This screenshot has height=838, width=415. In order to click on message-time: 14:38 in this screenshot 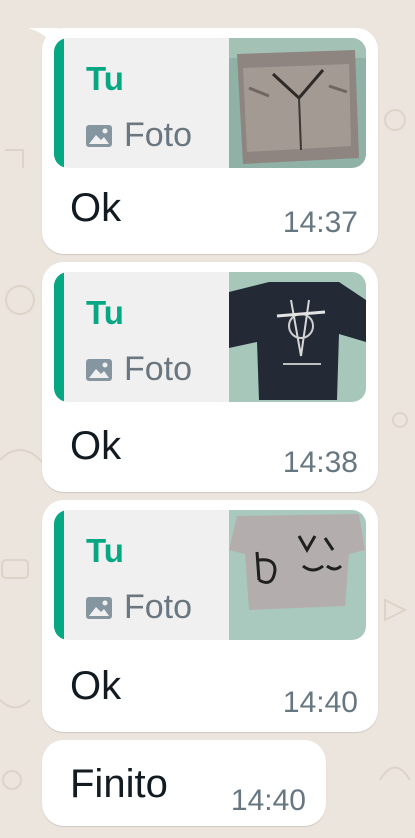, I will do `click(320, 462)`.